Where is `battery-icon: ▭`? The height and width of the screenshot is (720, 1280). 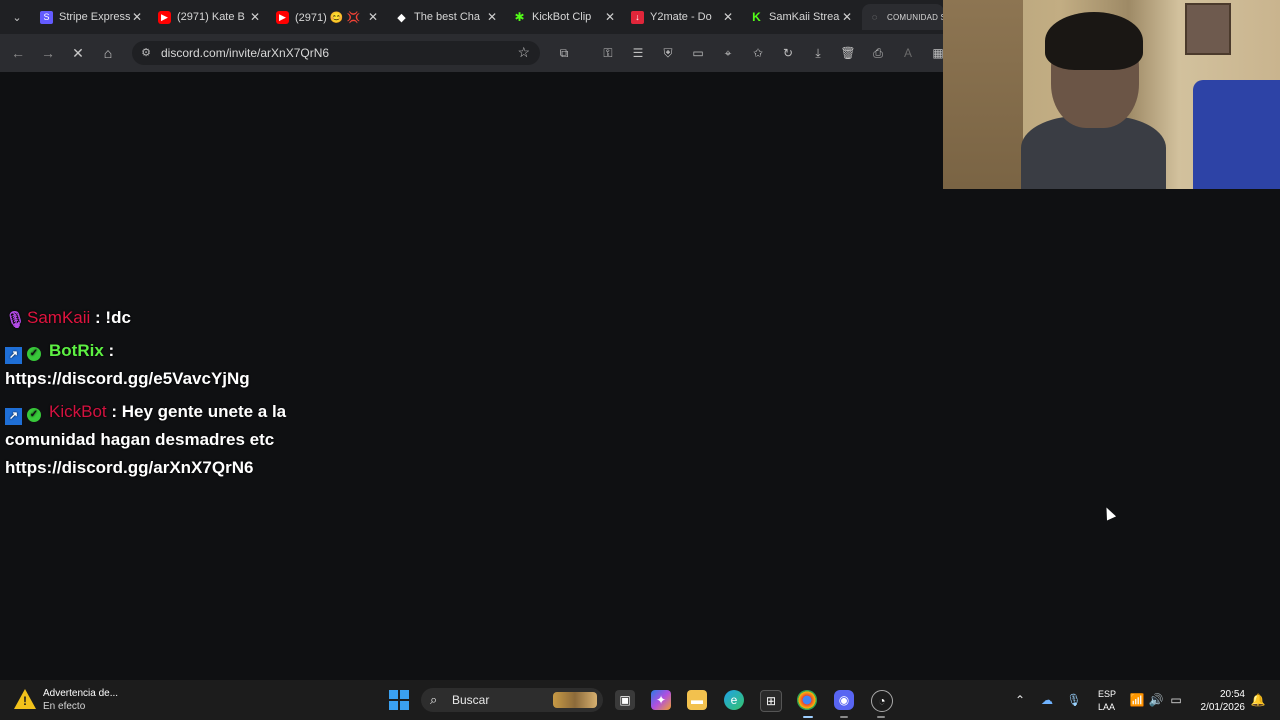 battery-icon: ▭ is located at coordinates (1176, 700).